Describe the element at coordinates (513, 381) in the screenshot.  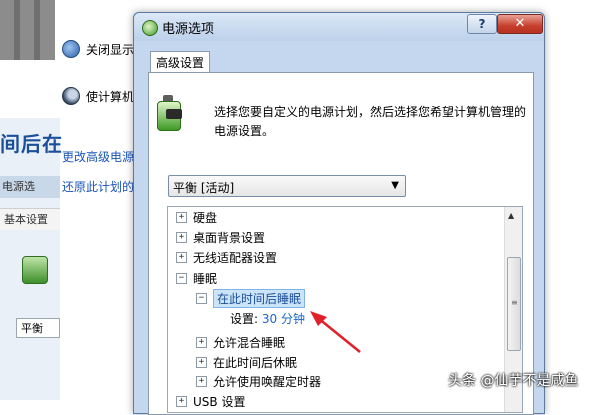
I see `watermark: 头条 @仙芋不是咸鱼` at that location.